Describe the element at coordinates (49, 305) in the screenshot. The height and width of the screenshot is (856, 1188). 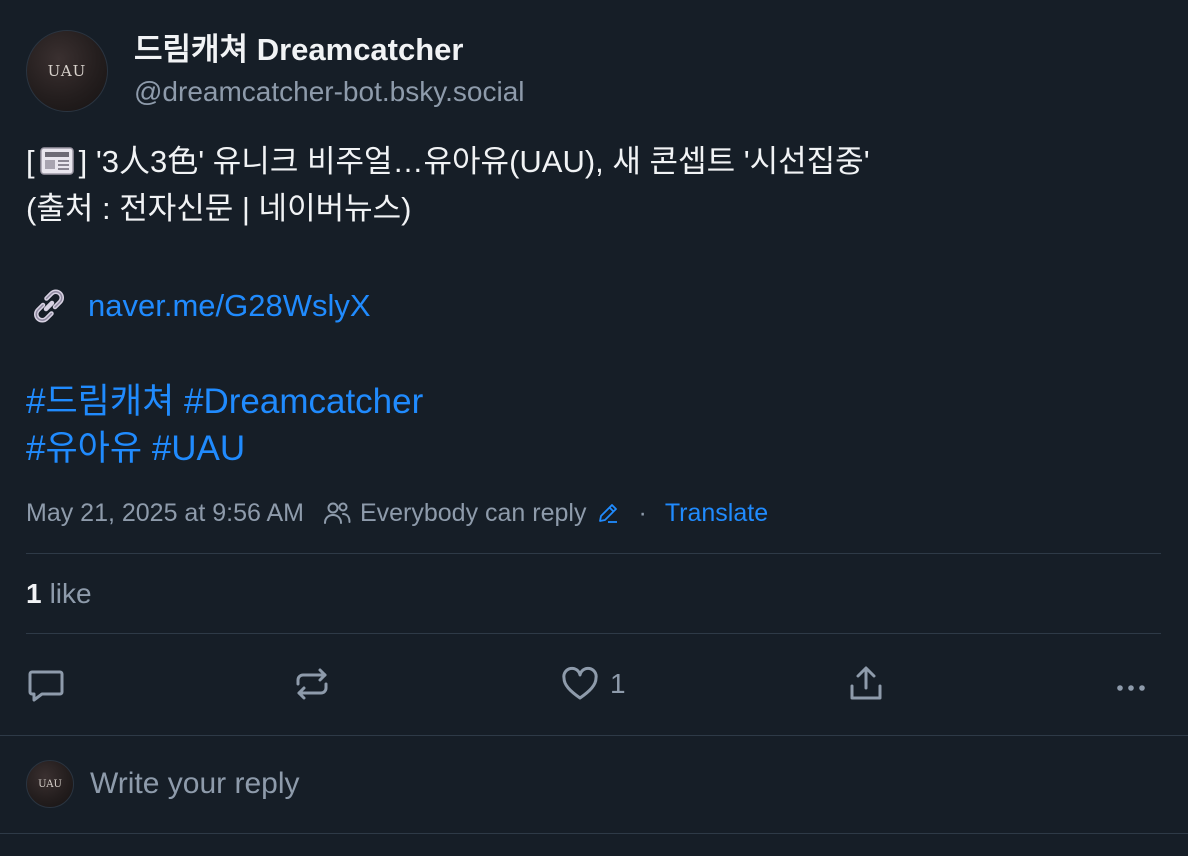
I see `link-icon` at that location.